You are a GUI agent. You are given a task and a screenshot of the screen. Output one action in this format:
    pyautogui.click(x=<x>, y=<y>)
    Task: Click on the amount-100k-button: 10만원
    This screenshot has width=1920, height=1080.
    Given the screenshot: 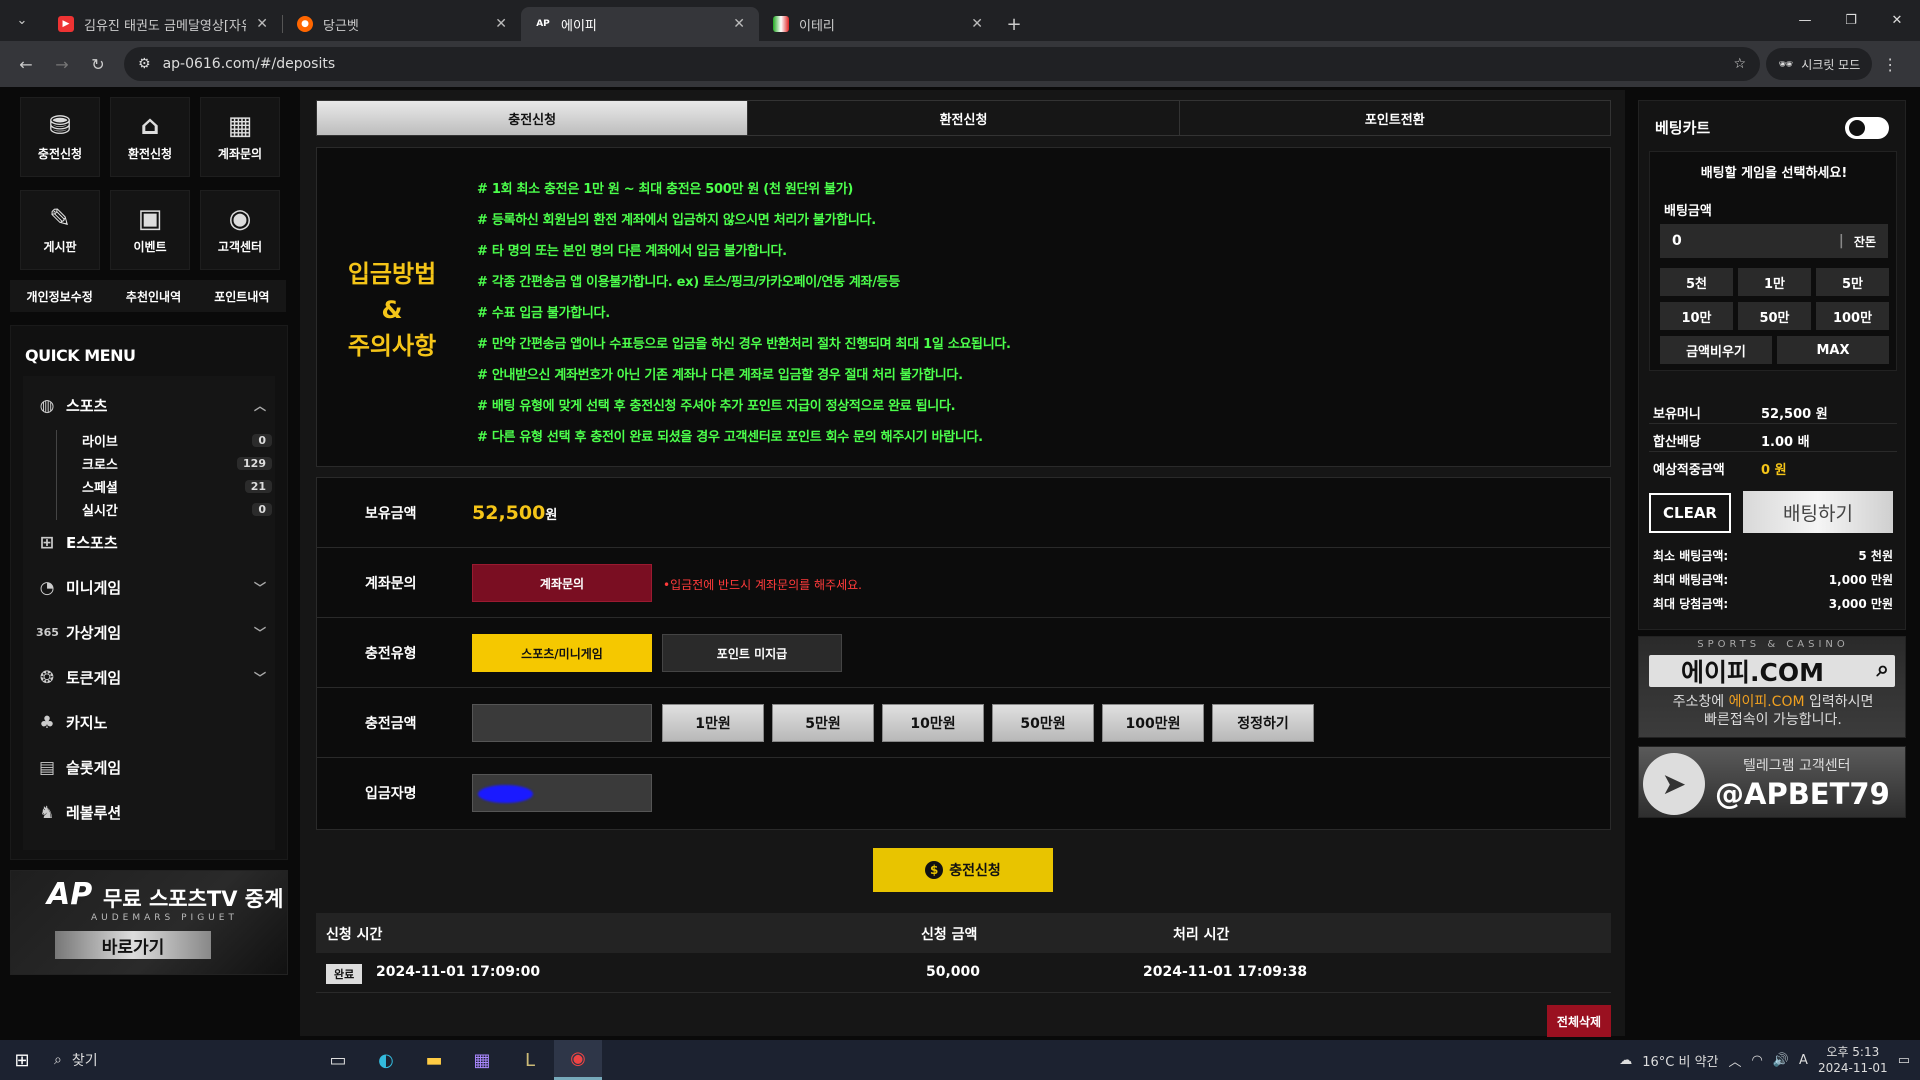 What is the action you would take?
    pyautogui.click(x=933, y=723)
    